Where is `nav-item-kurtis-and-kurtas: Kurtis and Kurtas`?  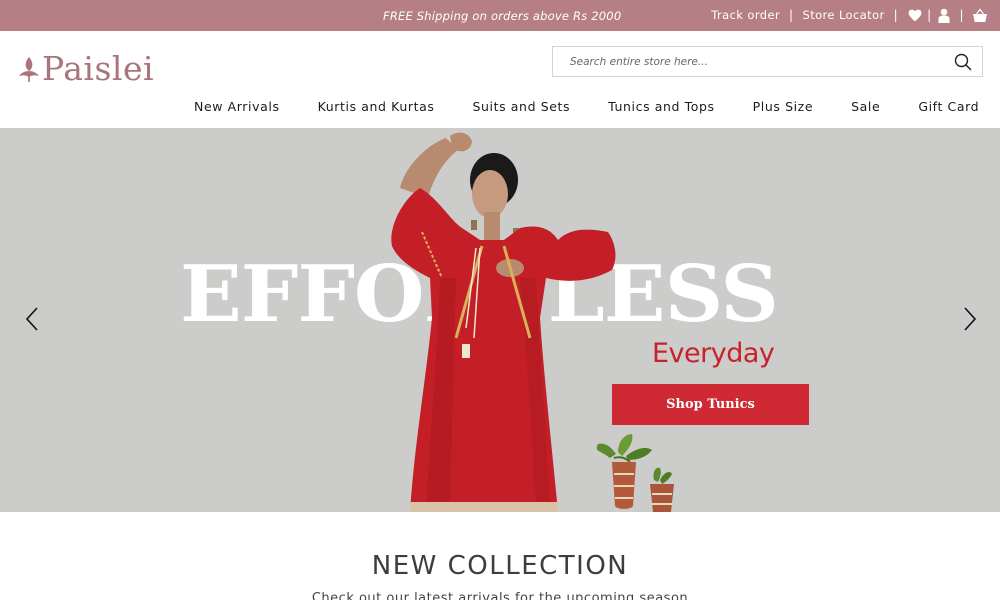 nav-item-kurtis-and-kurtas: Kurtis and Kurtas is located at coordinates (376, 106).